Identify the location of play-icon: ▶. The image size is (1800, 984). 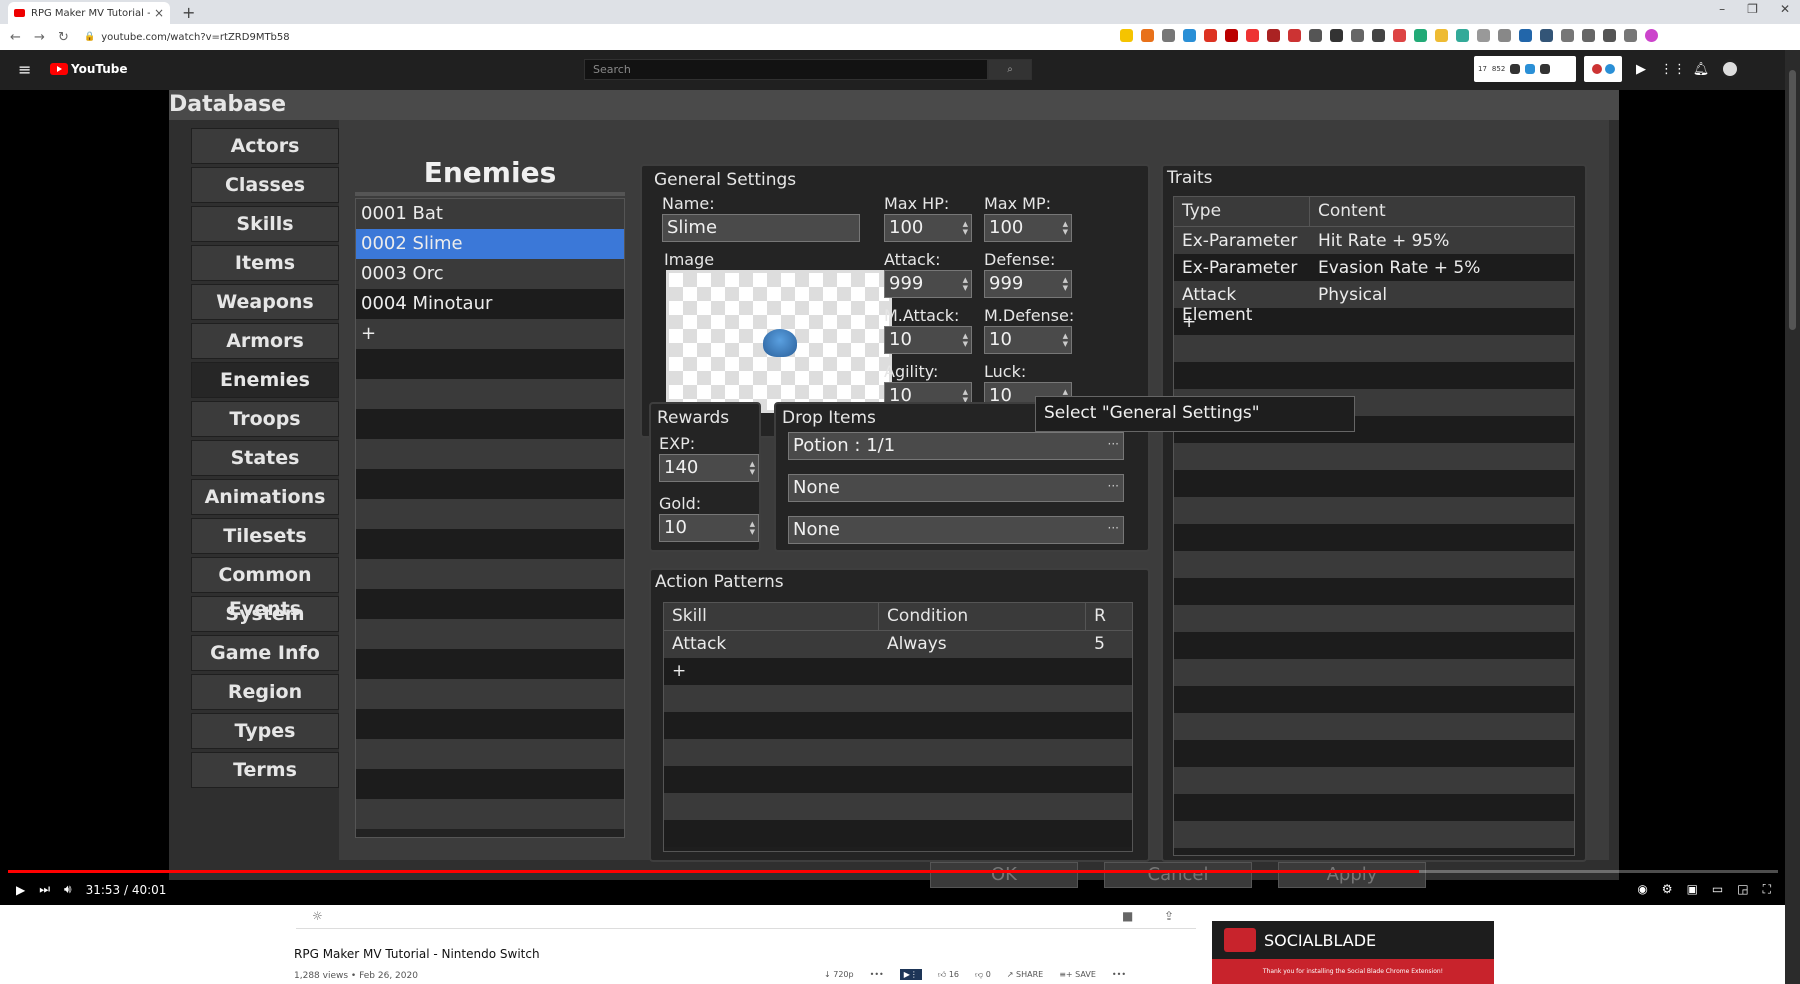
(20, 890).